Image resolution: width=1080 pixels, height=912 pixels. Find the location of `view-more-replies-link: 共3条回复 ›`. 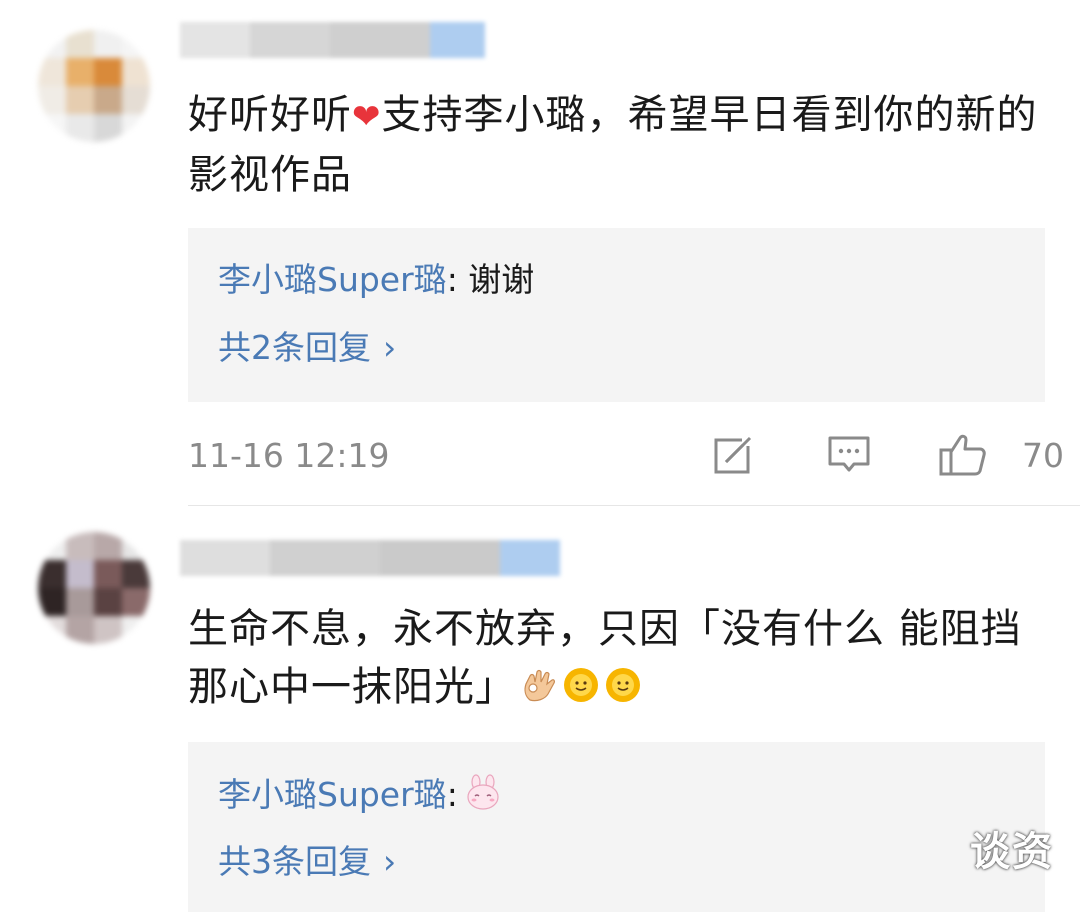

view-more-replies-link: 共3条回复 › is located at coordinates (307, 862).